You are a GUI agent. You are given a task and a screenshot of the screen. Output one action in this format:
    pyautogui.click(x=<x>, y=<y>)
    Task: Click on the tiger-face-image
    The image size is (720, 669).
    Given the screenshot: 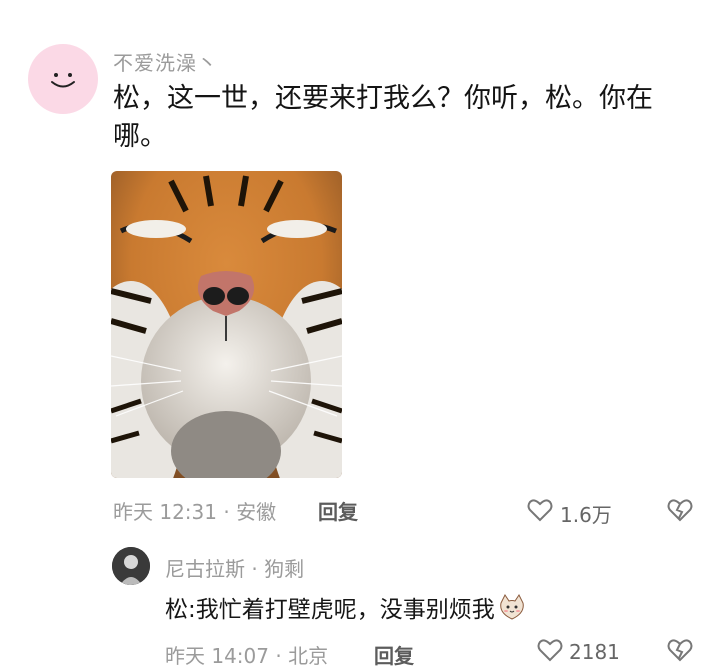 What is the action you would take?
    pyautogui.click(x=226, y=324)
    